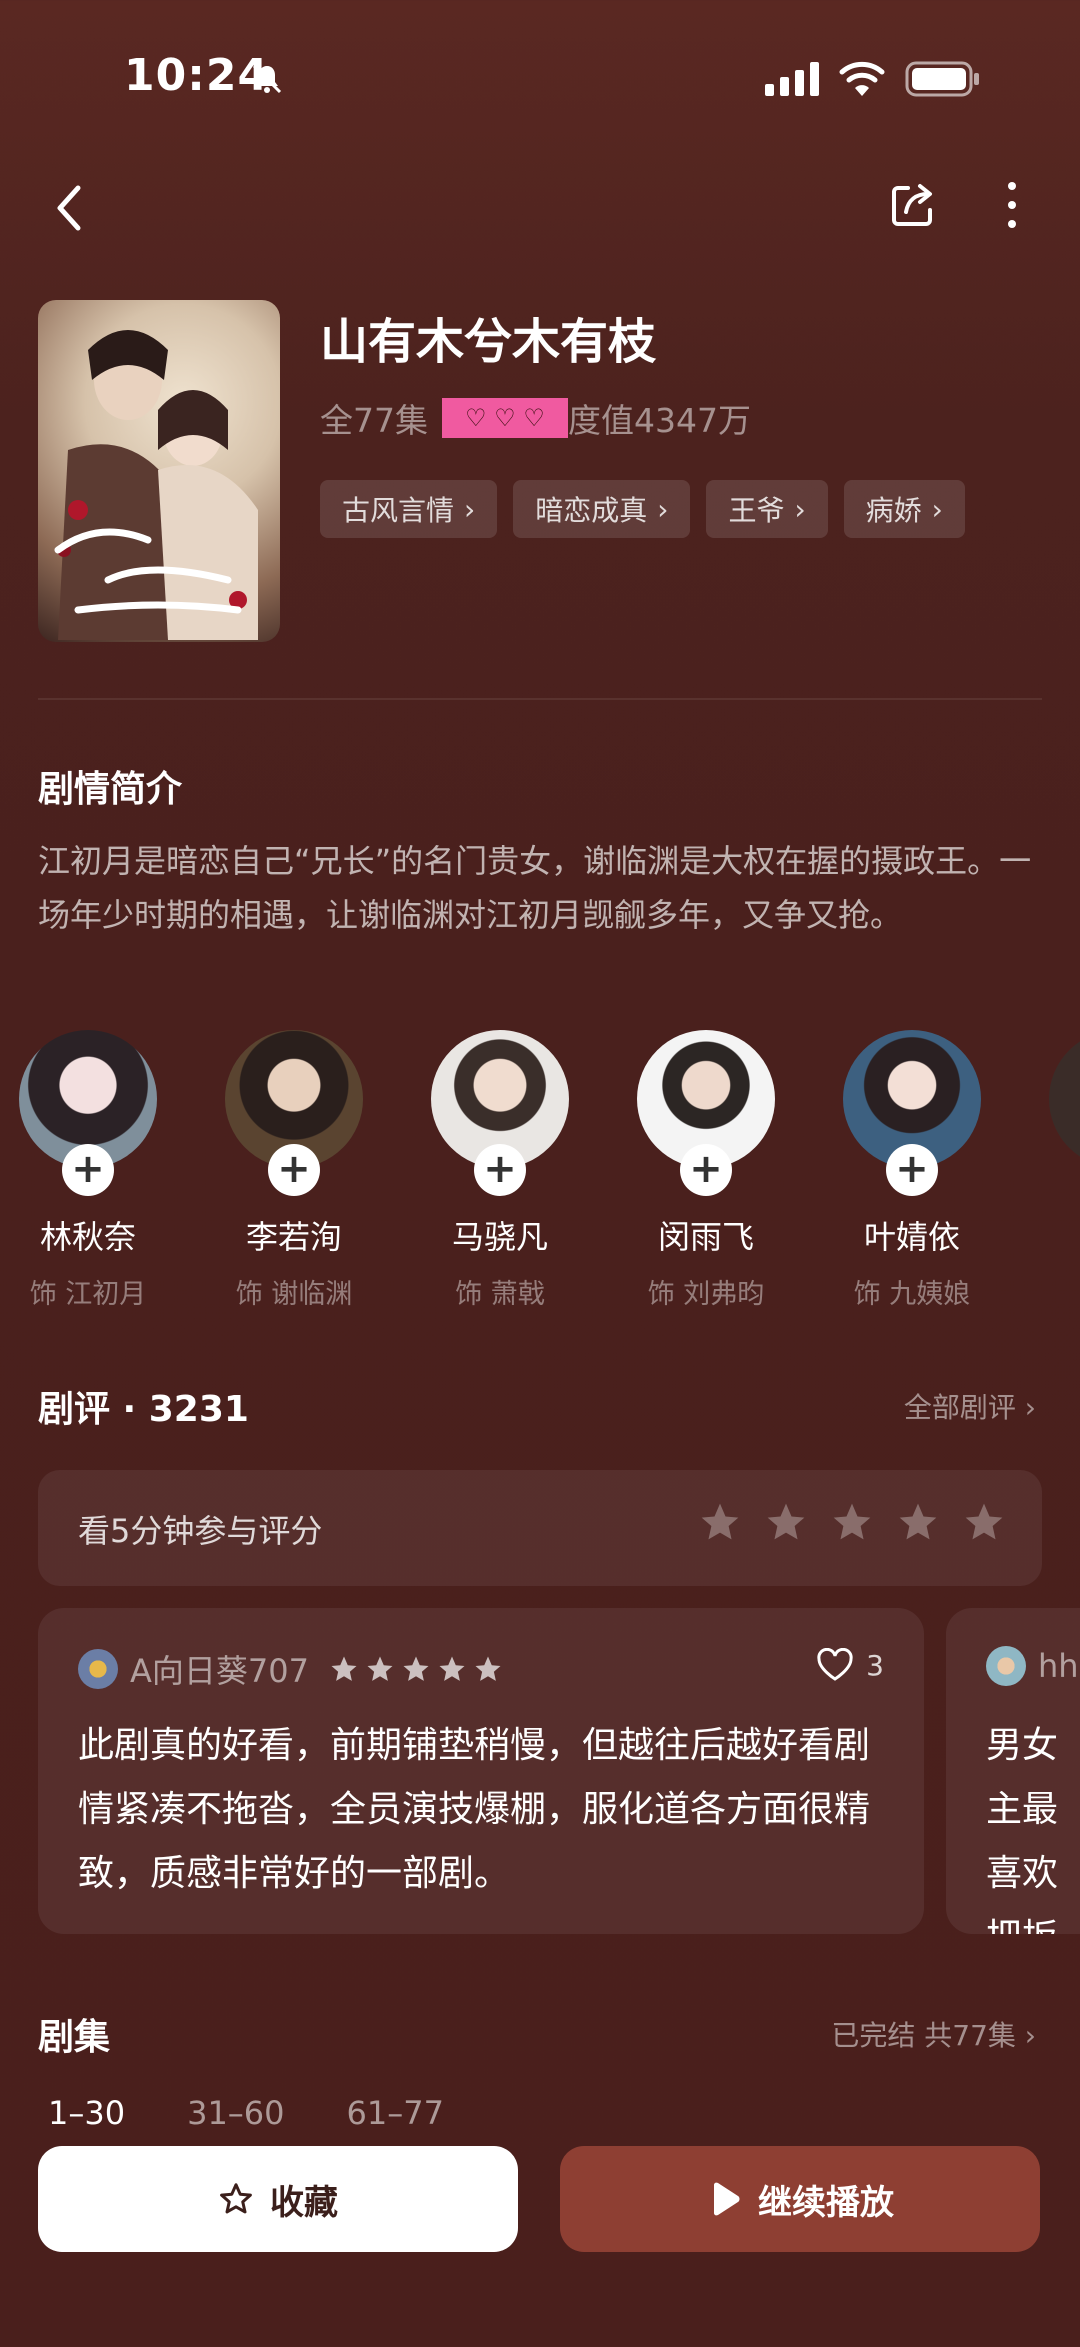  What do you see at coordinates (970, 1406) in the screenshot?
I see `all-reviews-link: 全部剧评 ›` at bounding box center [970, 1406].